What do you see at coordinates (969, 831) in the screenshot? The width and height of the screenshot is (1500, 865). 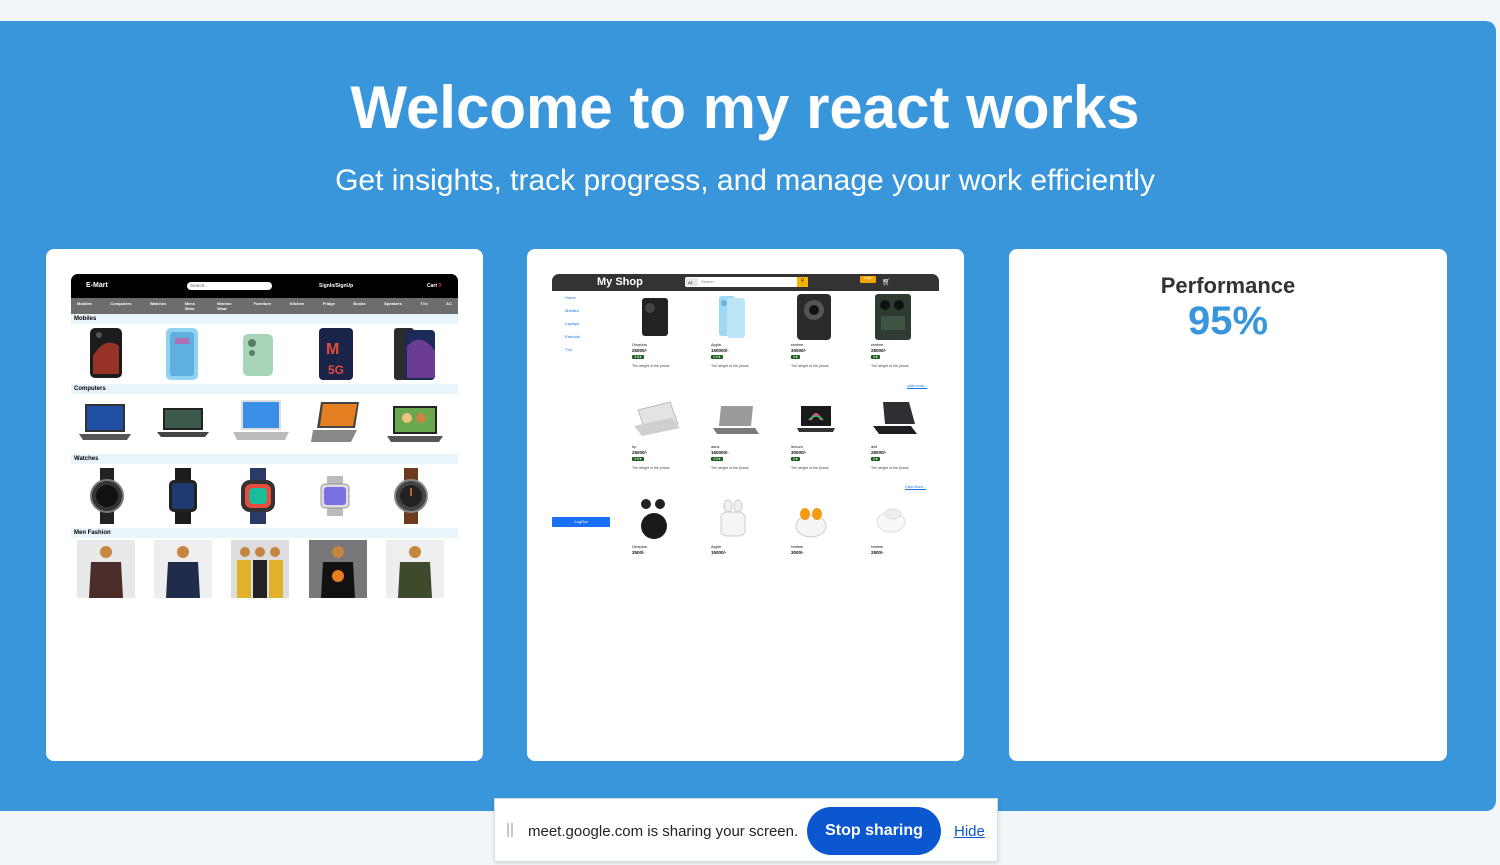 I see `hide-link: Hide` at bounding box center [969, 831].